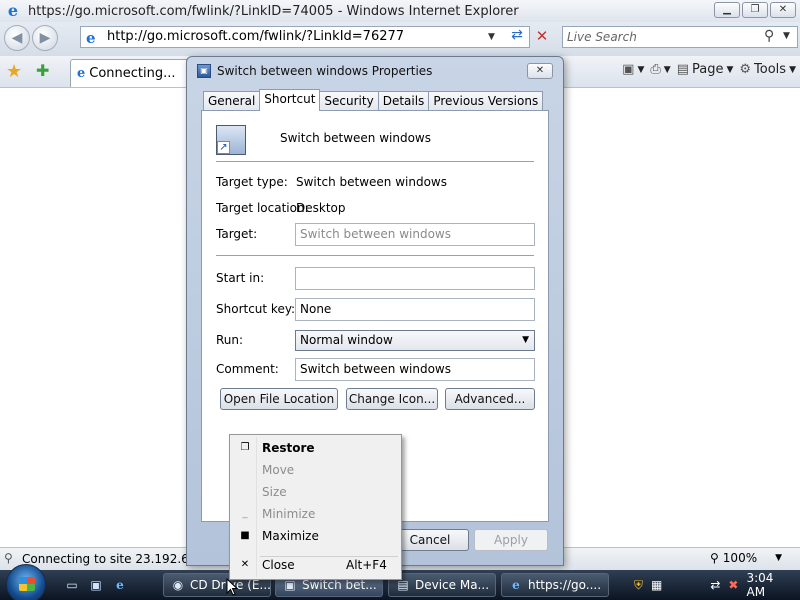  What do you see at coordinates (26, 582) in the screenshot?
I see `start-button` at bounding box center [26, 582].